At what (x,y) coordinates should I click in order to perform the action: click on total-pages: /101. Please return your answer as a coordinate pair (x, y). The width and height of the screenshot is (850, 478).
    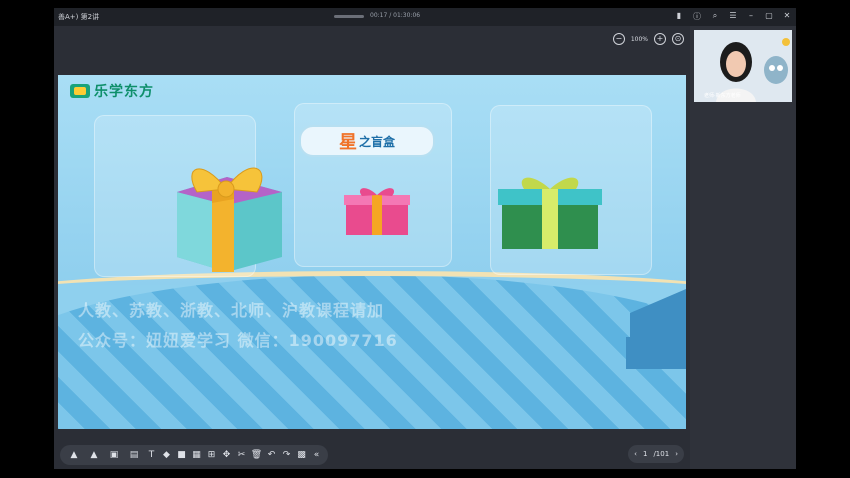
    Looking at the image, I should click on (661, 454).